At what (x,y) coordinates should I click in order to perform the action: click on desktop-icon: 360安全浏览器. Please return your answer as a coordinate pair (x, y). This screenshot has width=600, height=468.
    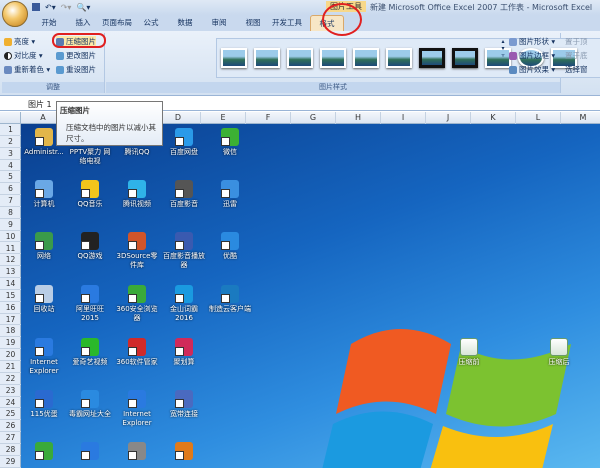
    Looking at the image, I should click on (137, 304).